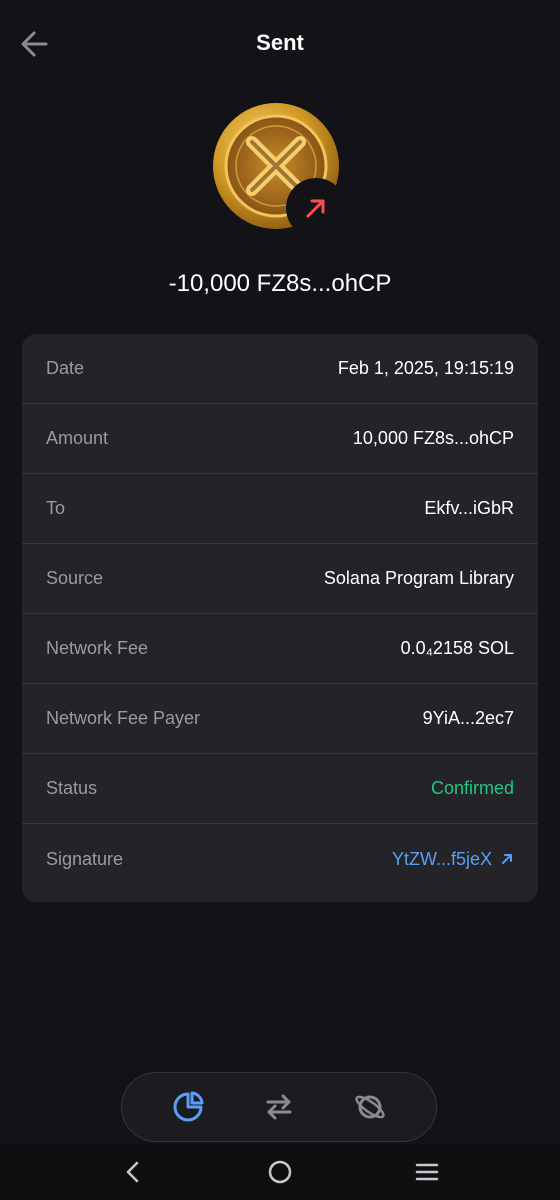  I want to click on detail-row-to: To Ekfv...iGbR, so click(280, 509).